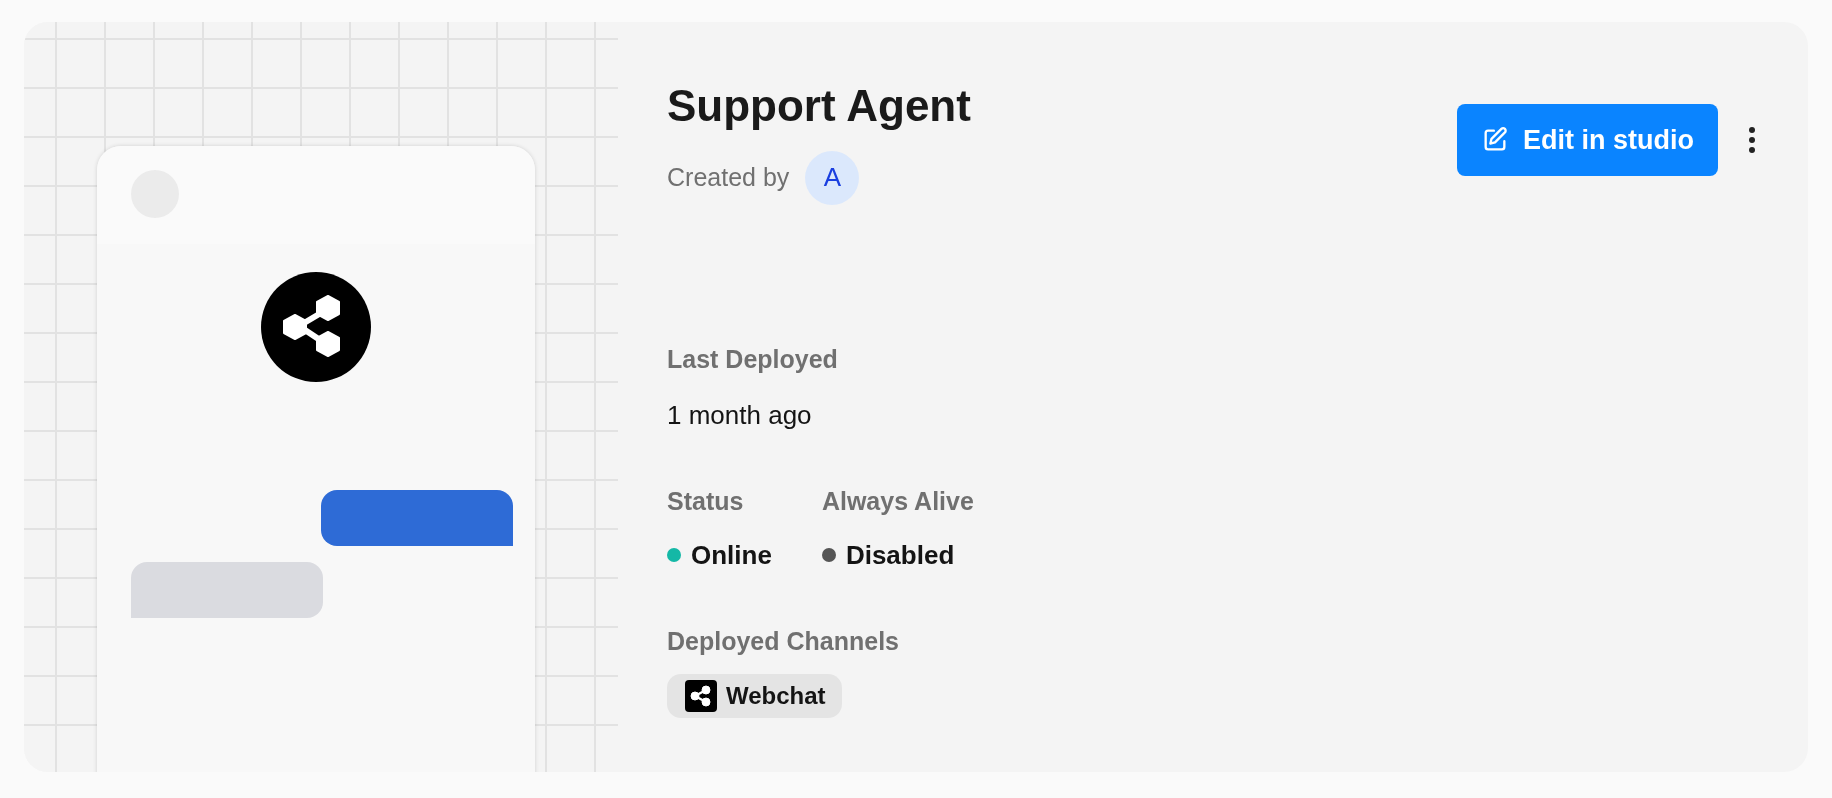 The height and width of the screenshot is (798, 1832). What do you see at coordinates (740, 415) in the screenshot?
I see `last-deployed-value: 1 month ago` at bounding box center [740, 415].